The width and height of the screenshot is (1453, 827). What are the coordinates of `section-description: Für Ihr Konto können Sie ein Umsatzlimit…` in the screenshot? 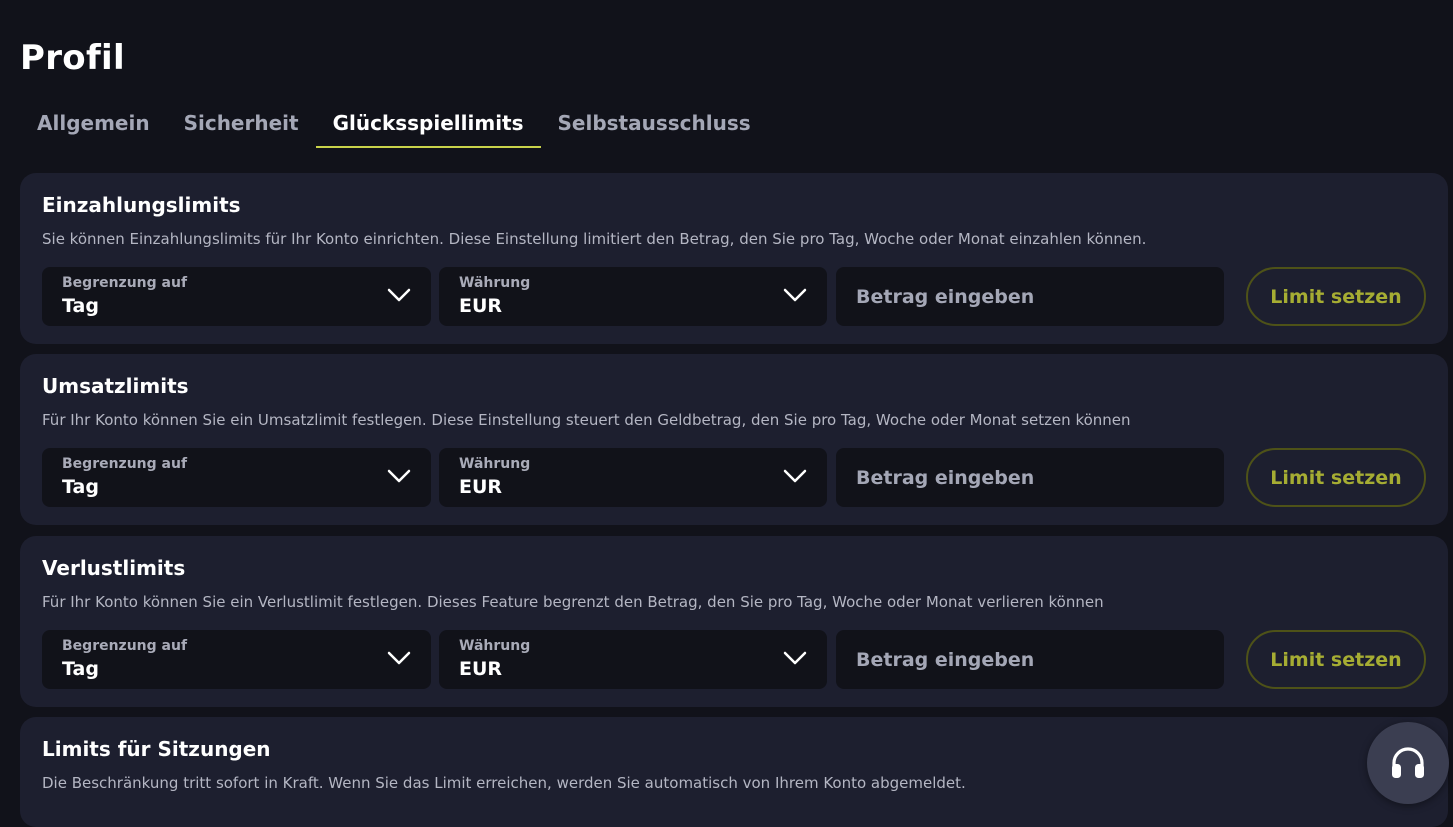 It's located at (586, 420).